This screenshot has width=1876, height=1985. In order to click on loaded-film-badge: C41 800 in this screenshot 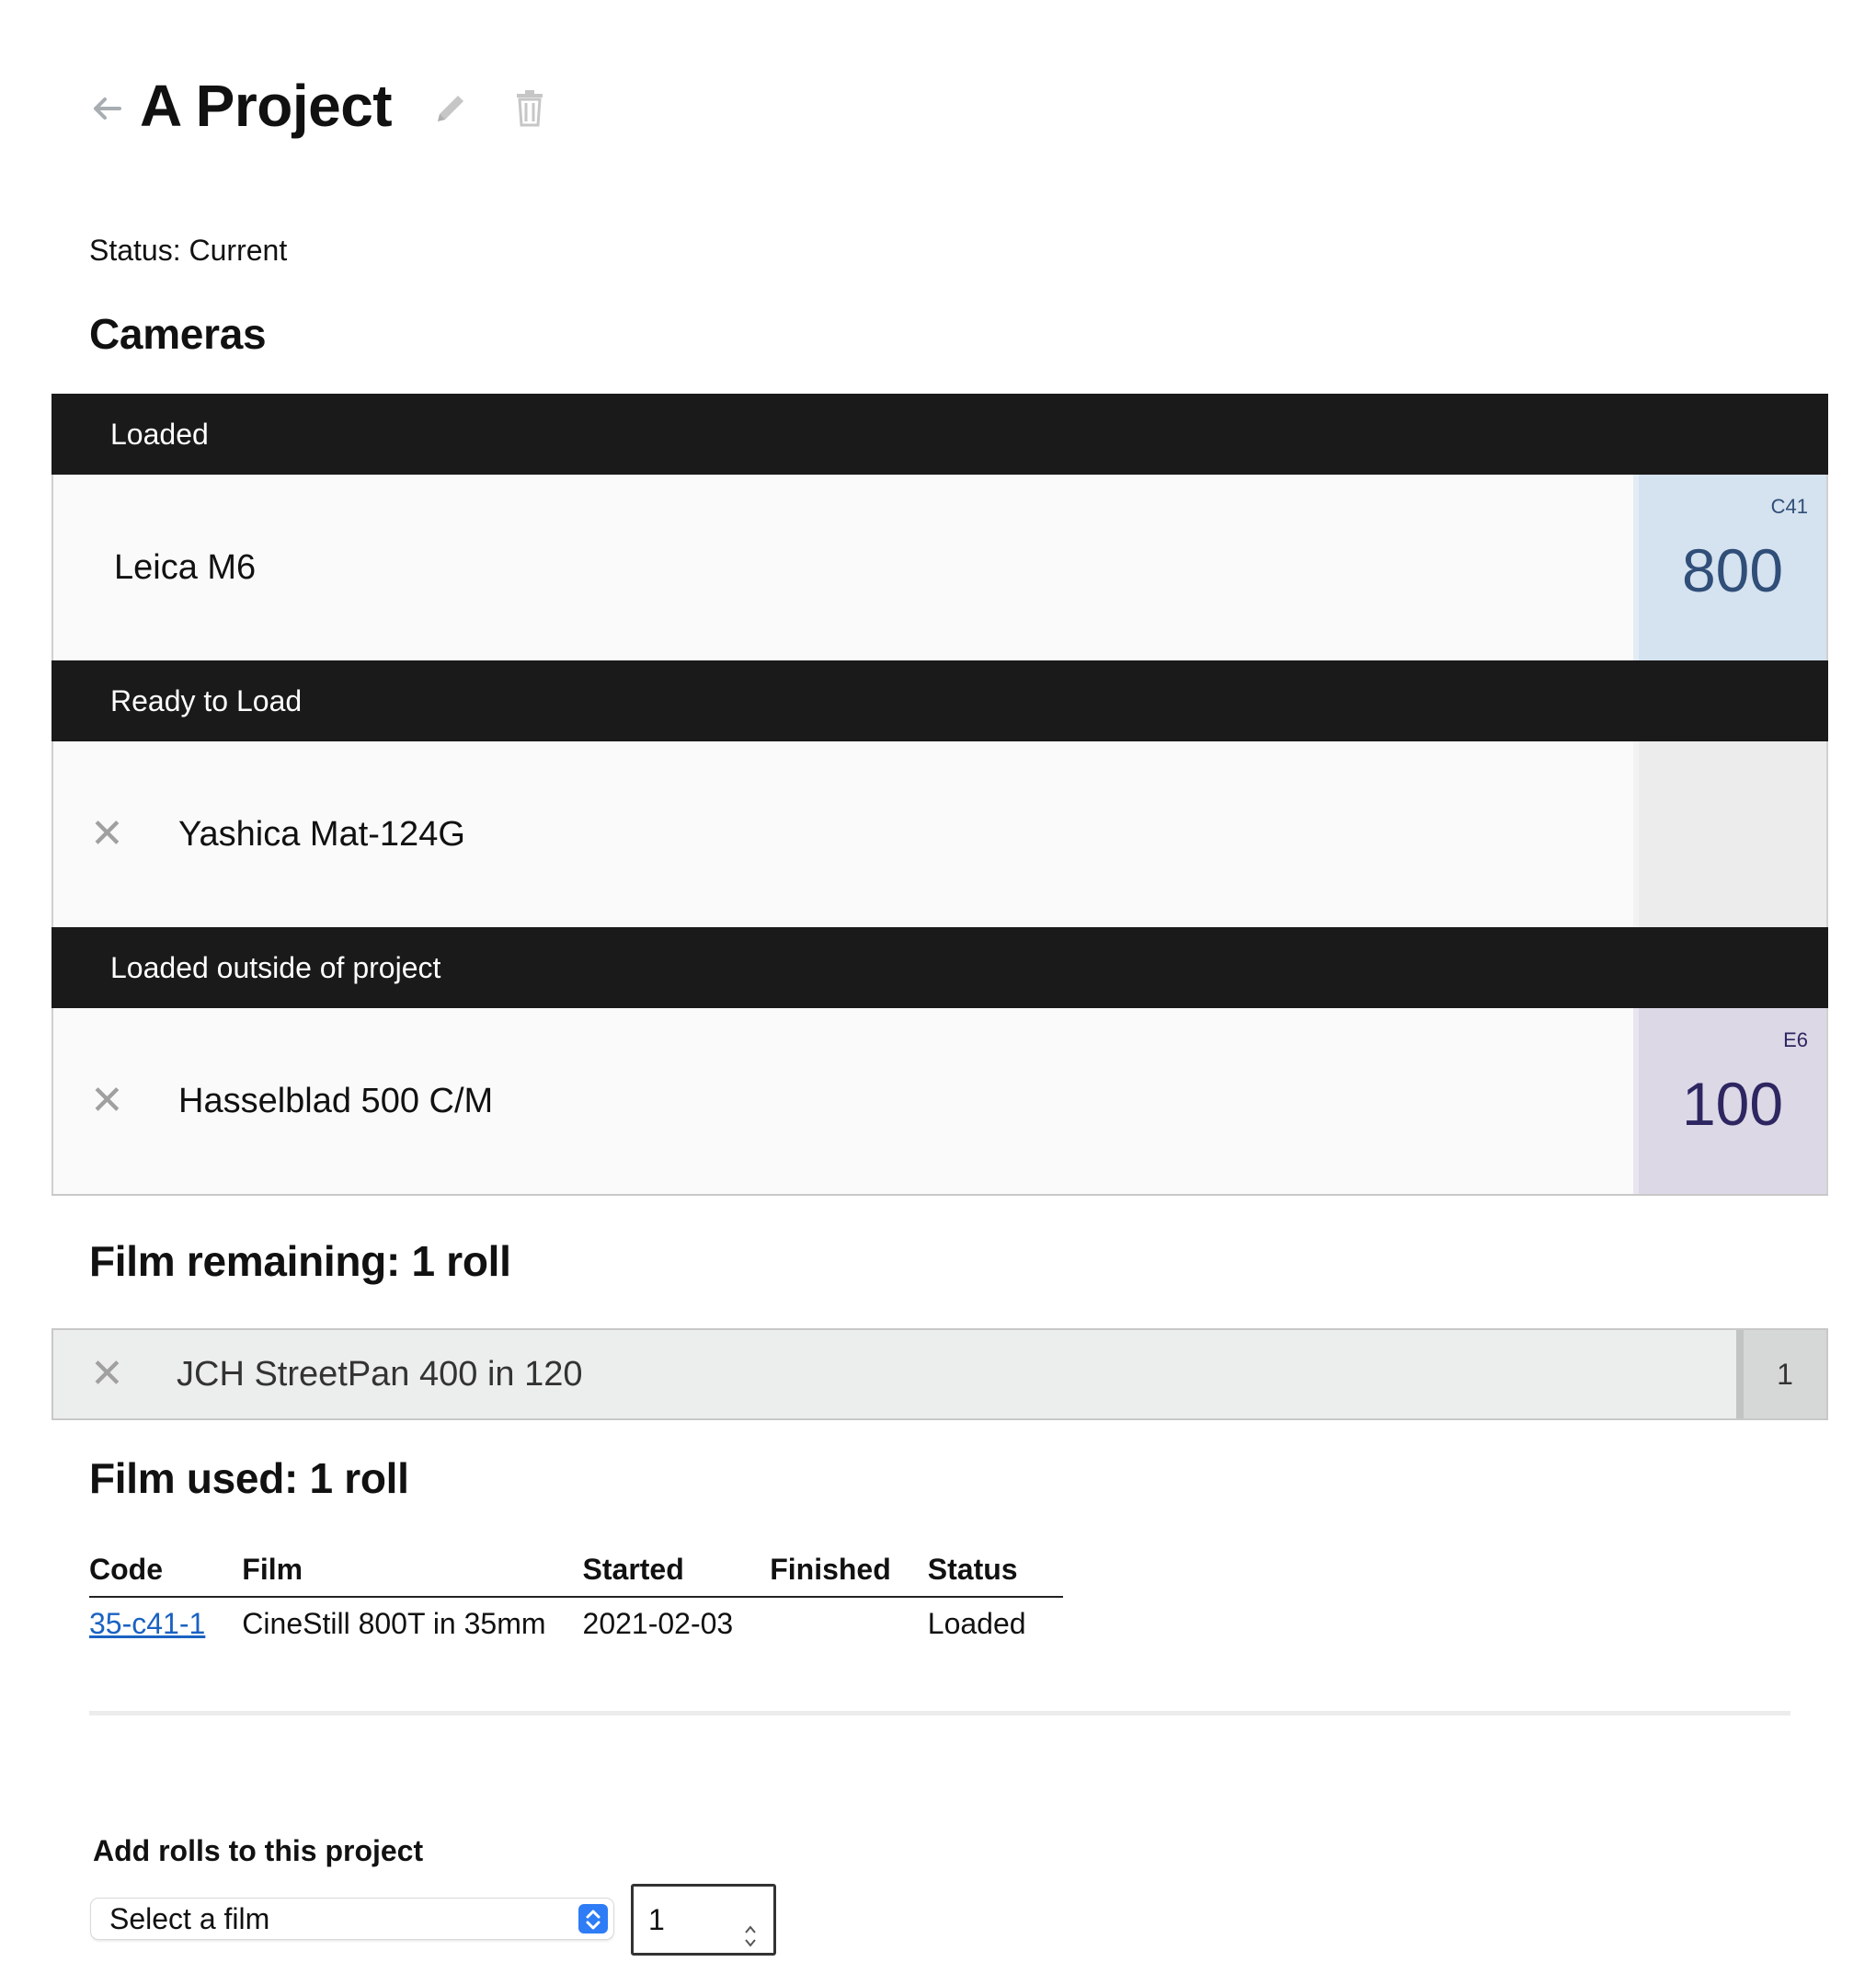, I will do `click(1730, 567)`.